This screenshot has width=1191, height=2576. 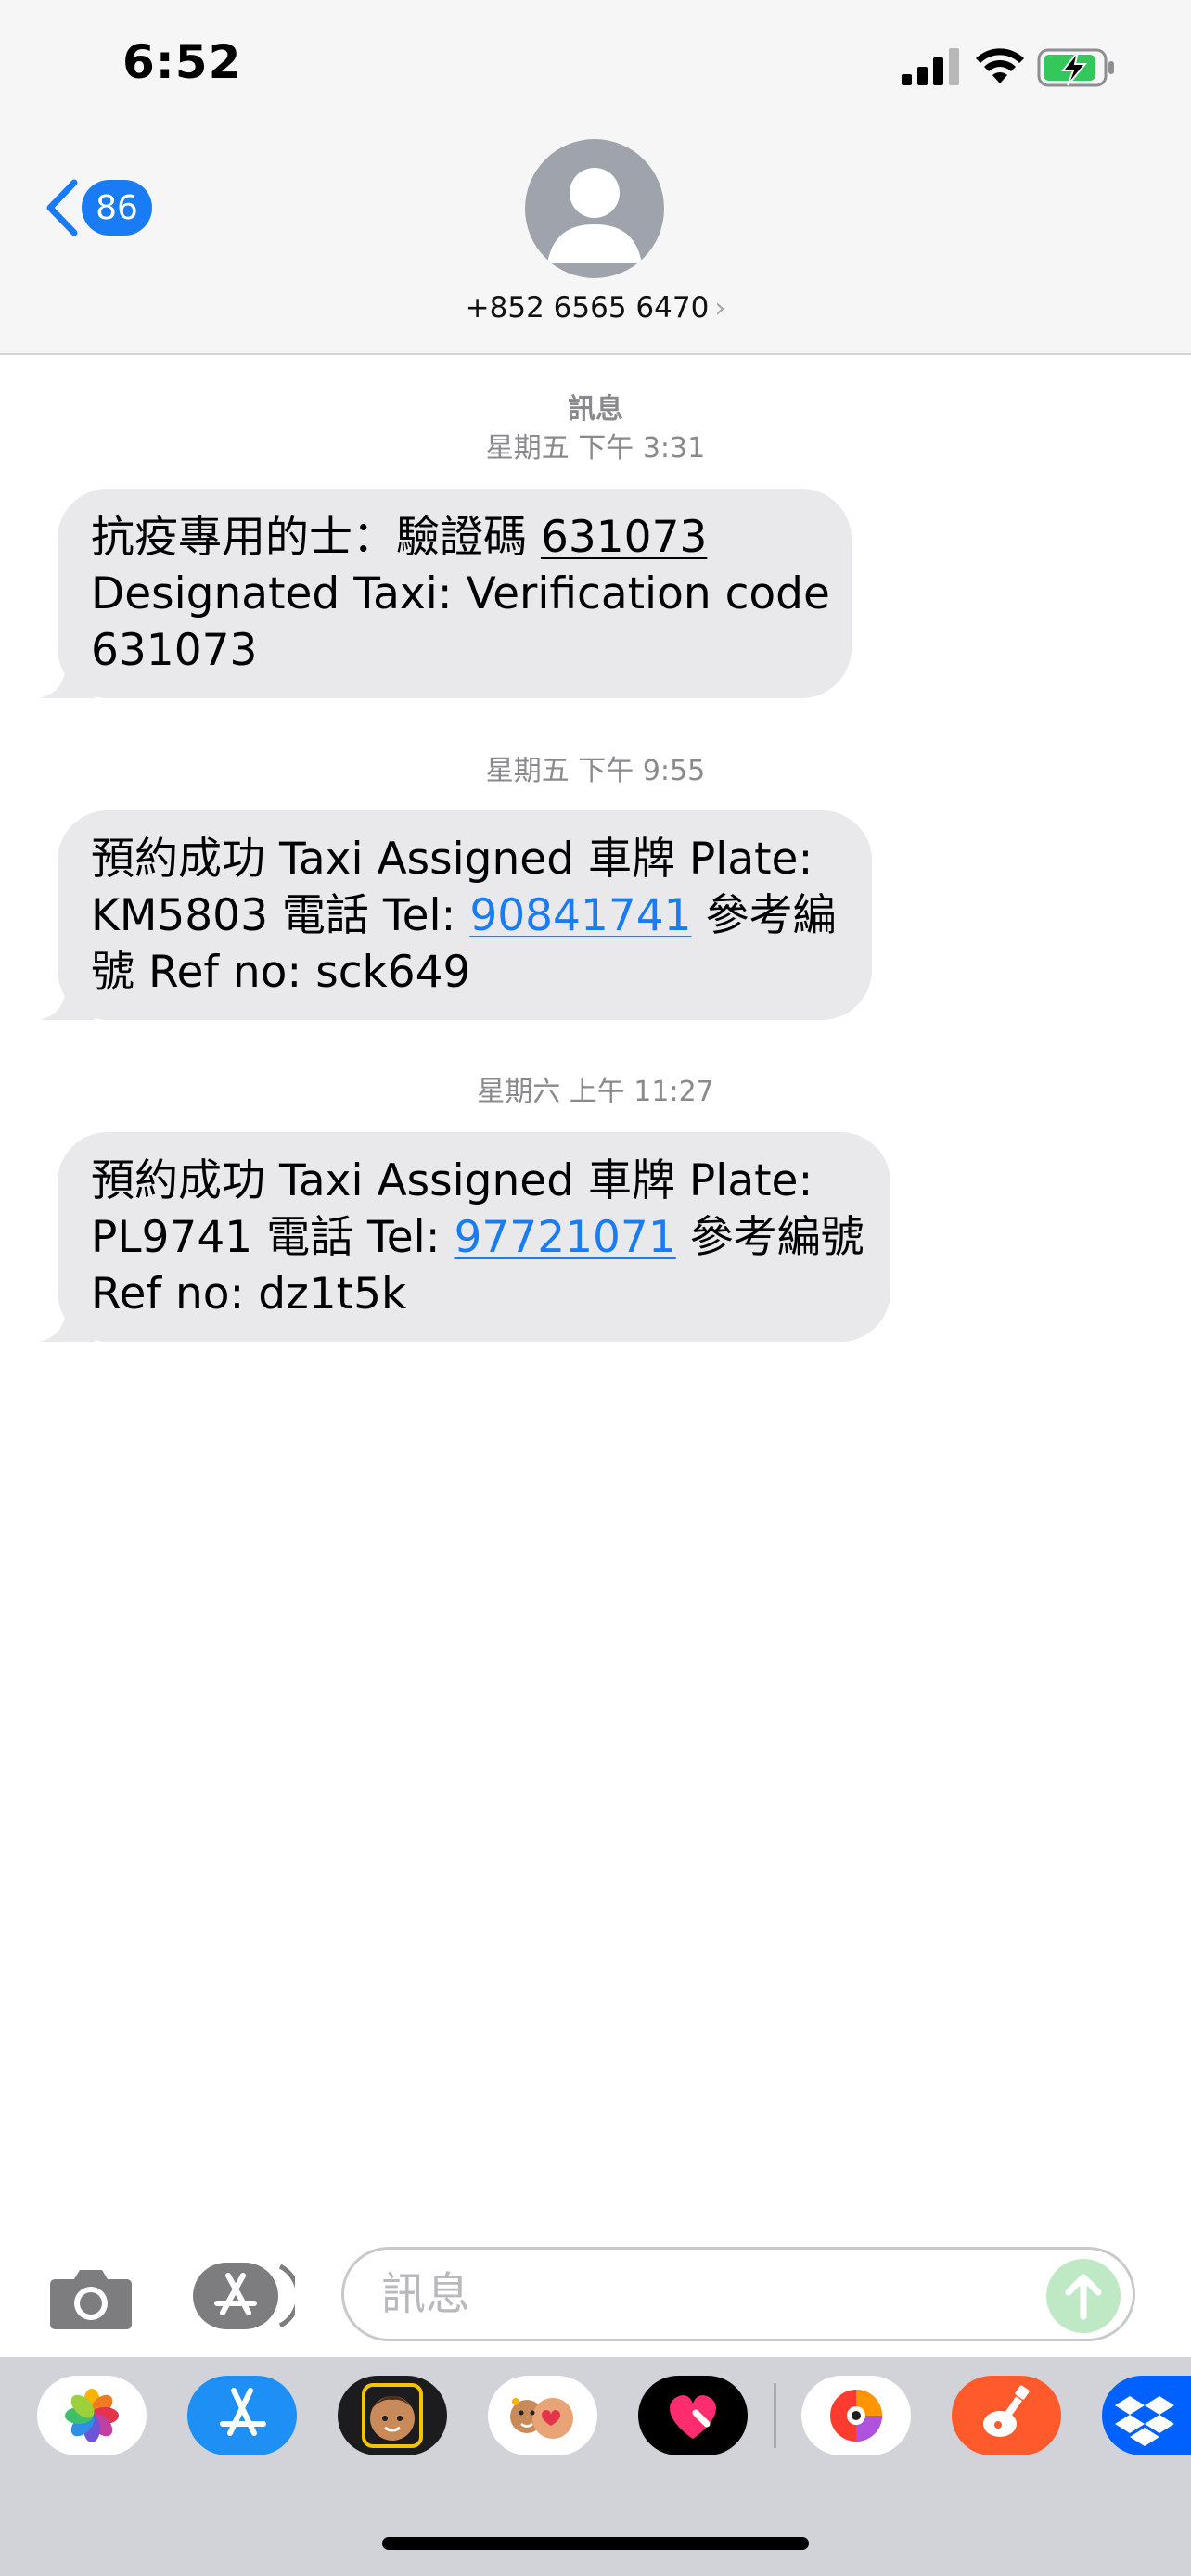 What do you see at coordinates (720, 308) in the screenshot?
I see `chevron-right-icon: ›` at bounding box center [720, 308].